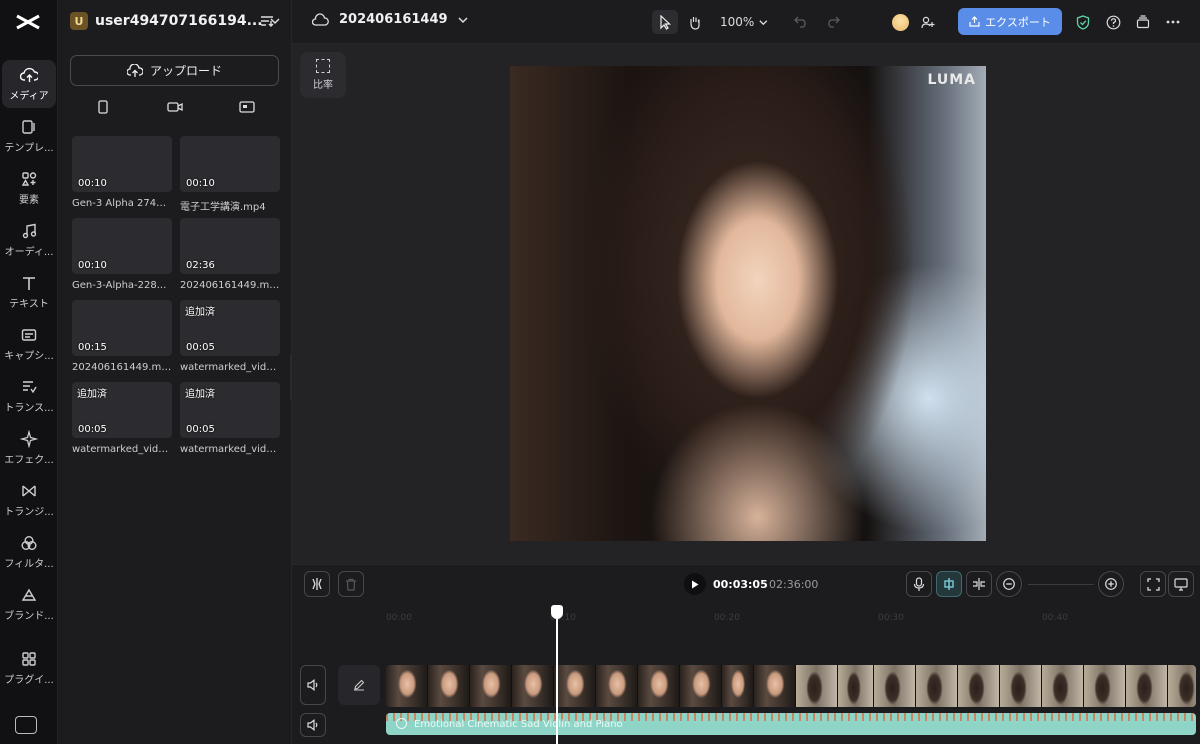 This screenshot has height=744, width=1200. What do you see at coordinates (313, 685) in the screenshot?
I see `mute-video-track-button` at bounding box center [313, 685].